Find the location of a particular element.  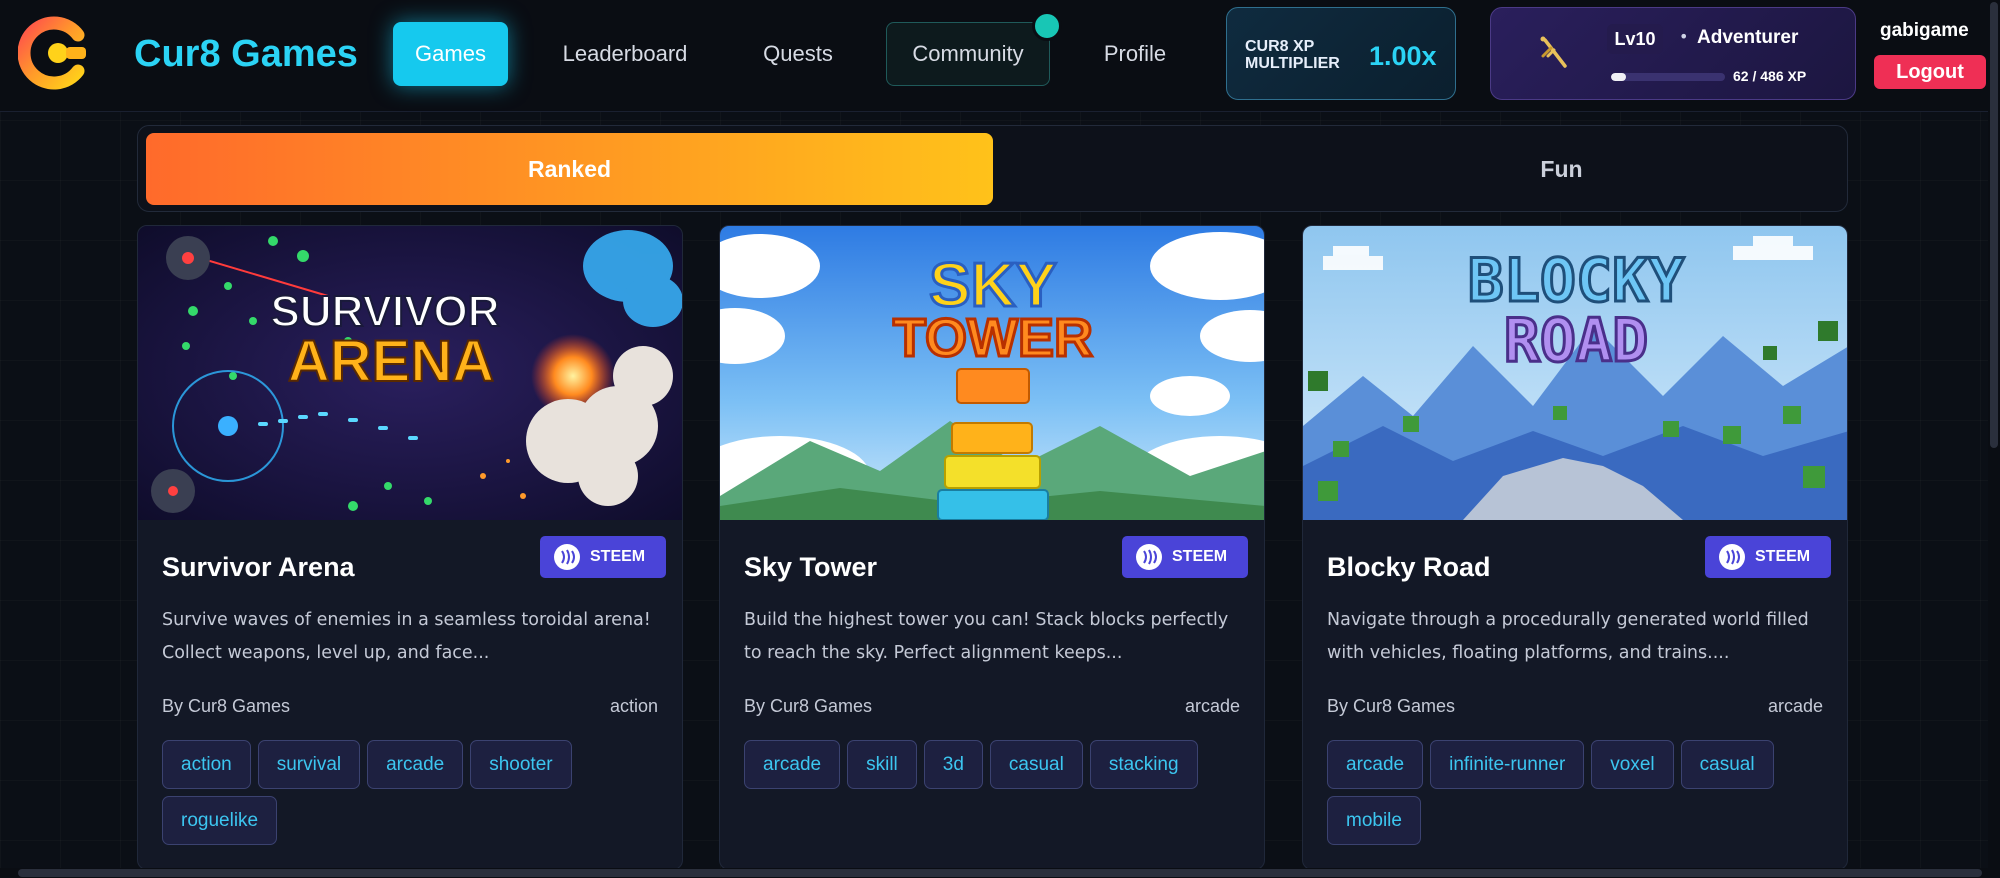

brand-name: Cur8 Games is located at coordinates (246, 54).